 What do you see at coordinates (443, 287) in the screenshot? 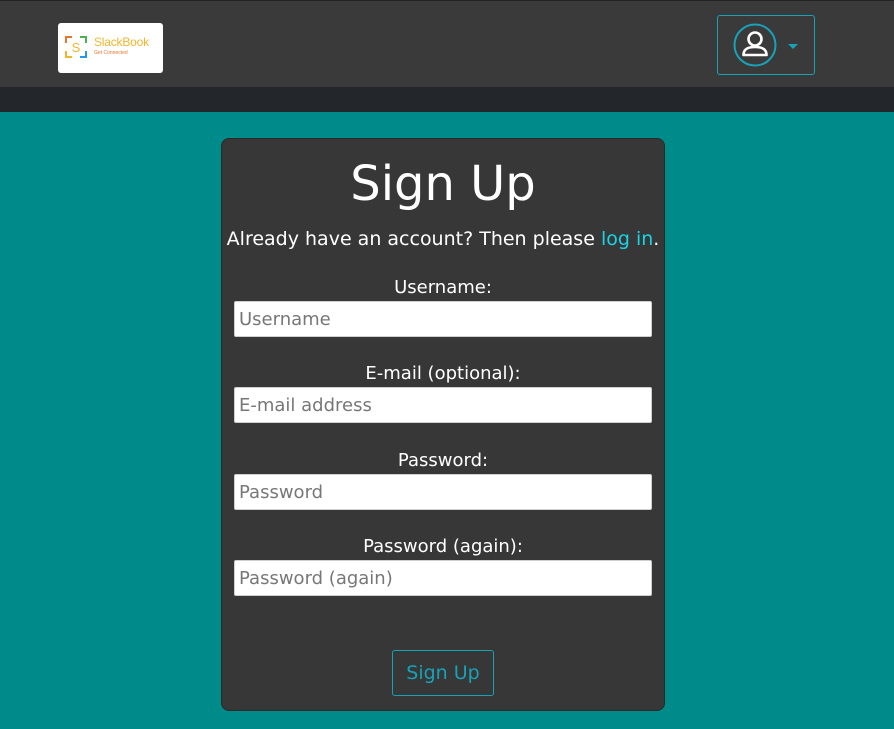
I see `username-label: Username:` at bounding box center [443, 287].